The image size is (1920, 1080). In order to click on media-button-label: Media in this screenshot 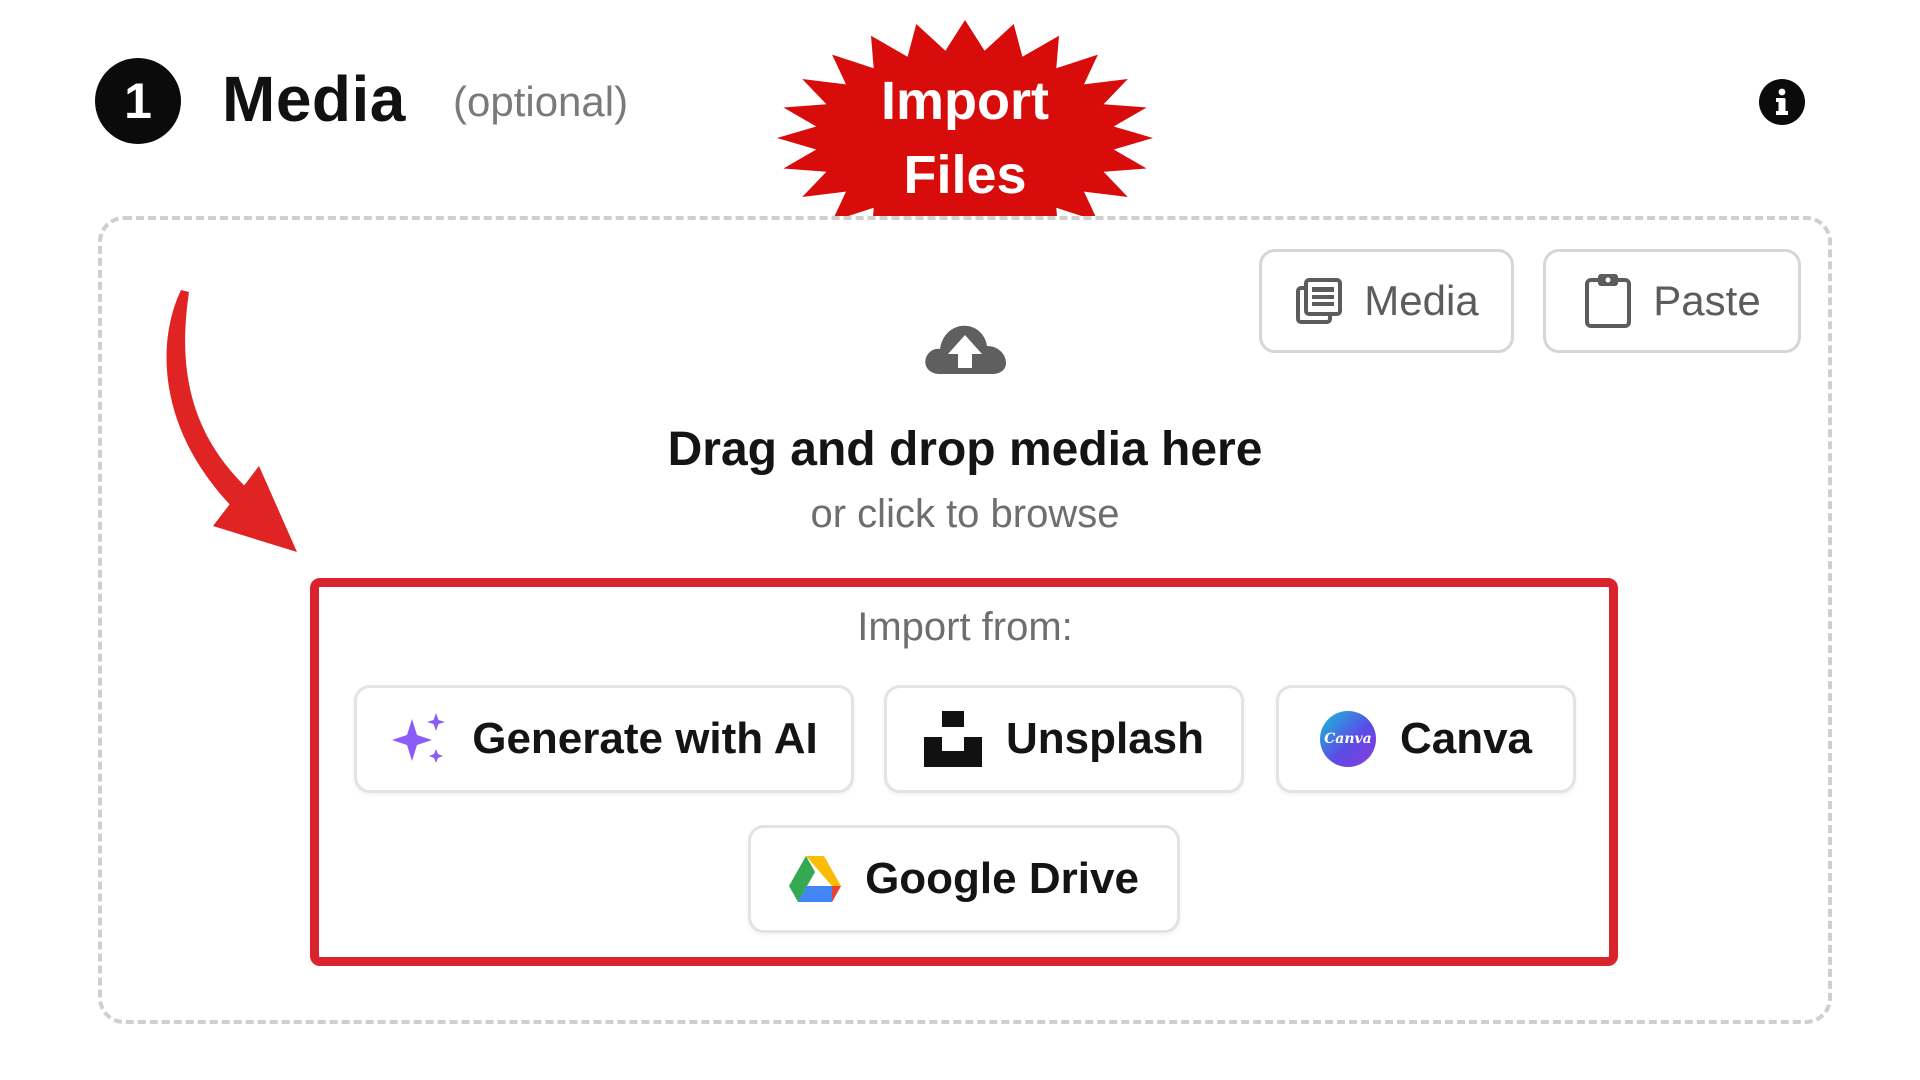, I will do `click(1421, 300)`.